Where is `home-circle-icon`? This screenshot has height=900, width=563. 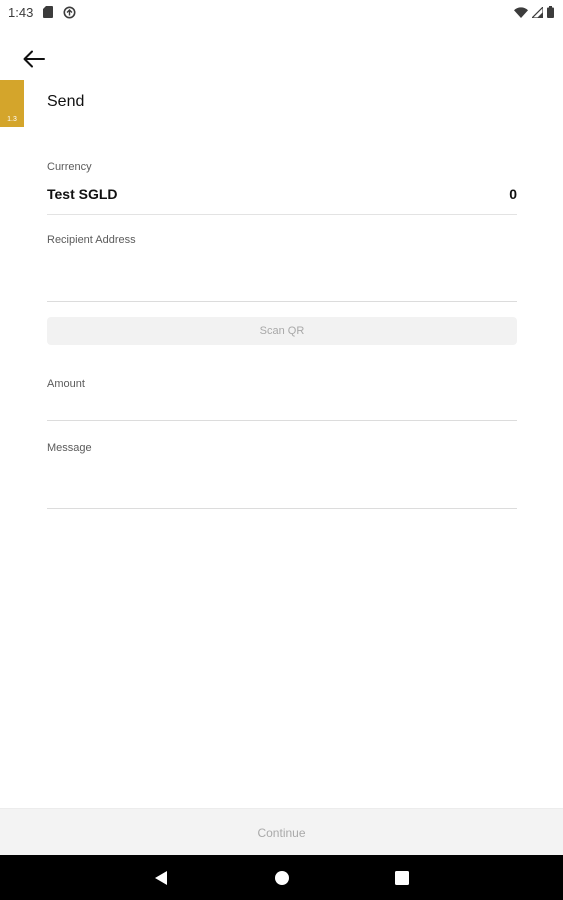 home-circle-icon is located at coordinates (282, 878).